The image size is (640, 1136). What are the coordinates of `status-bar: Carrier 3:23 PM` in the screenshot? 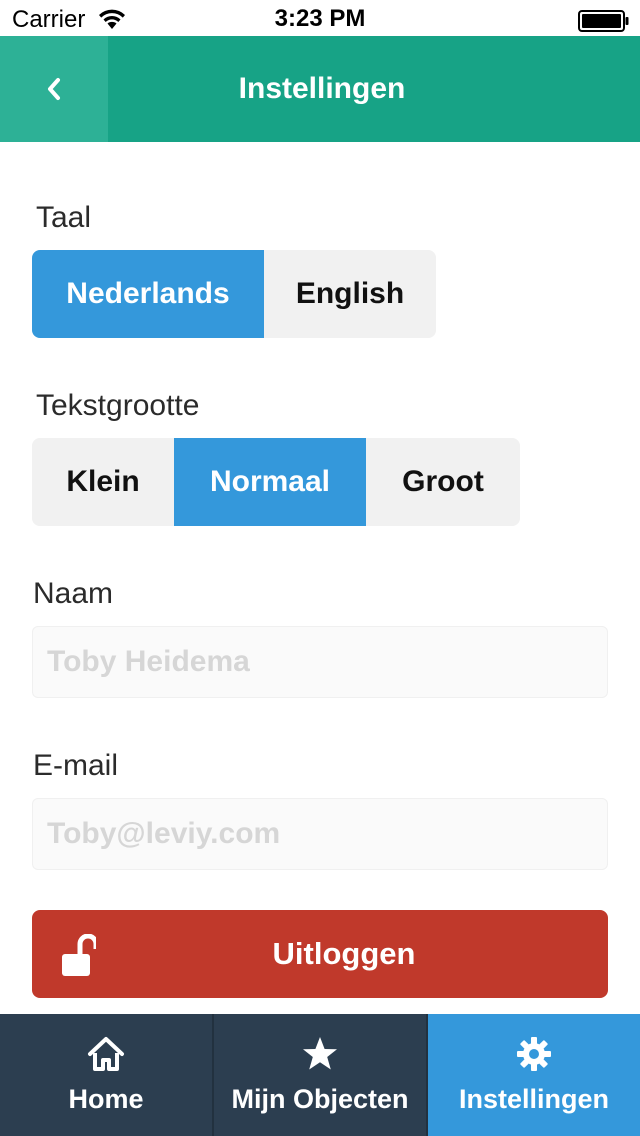 It's located at (320, 20).